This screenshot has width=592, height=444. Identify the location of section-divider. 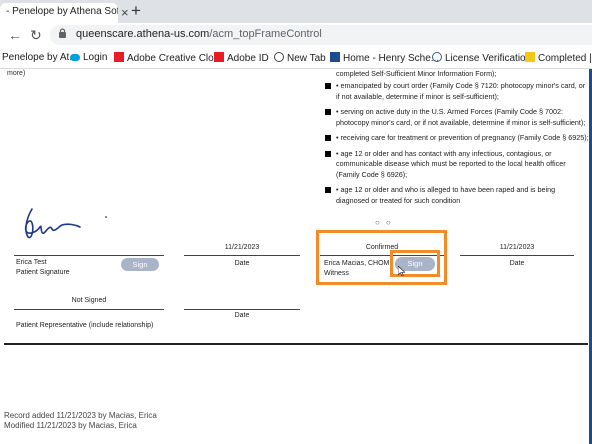
(296, 344).